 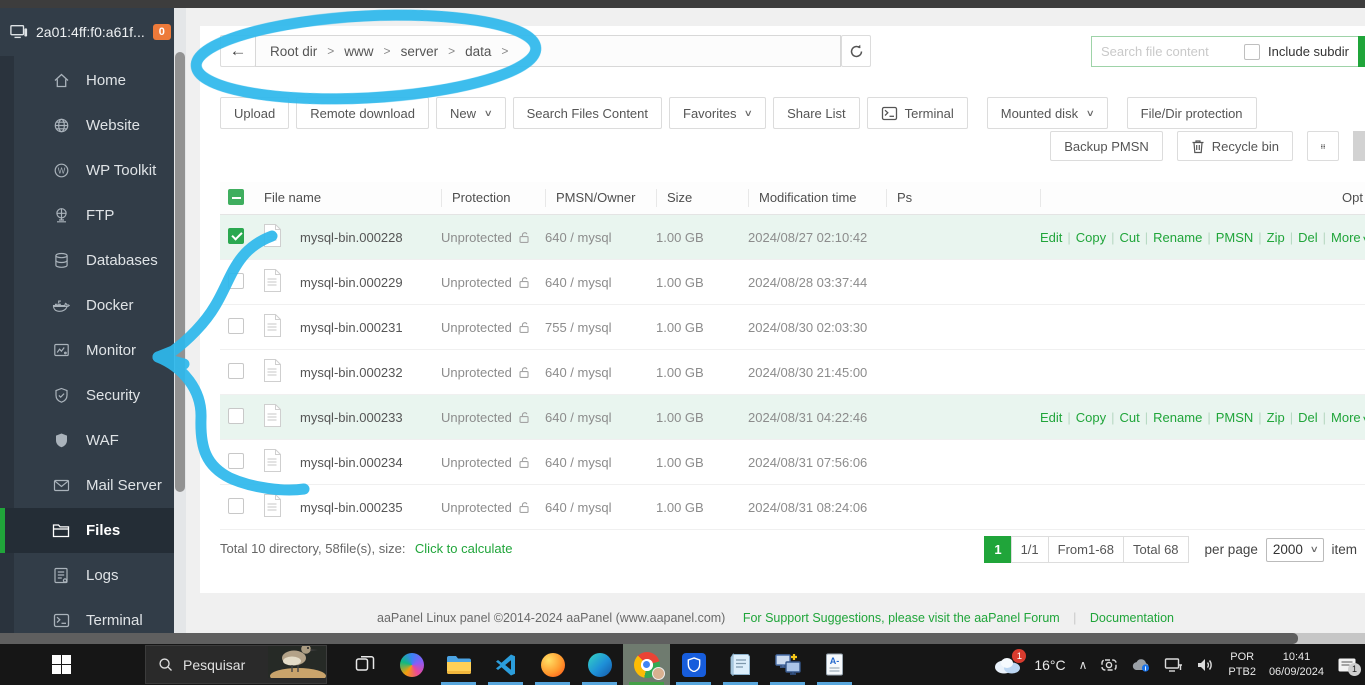 What do you see at coordinates (505, 664) in the screenshot?
I see `vscode-button` at bounding box center [505, 664].